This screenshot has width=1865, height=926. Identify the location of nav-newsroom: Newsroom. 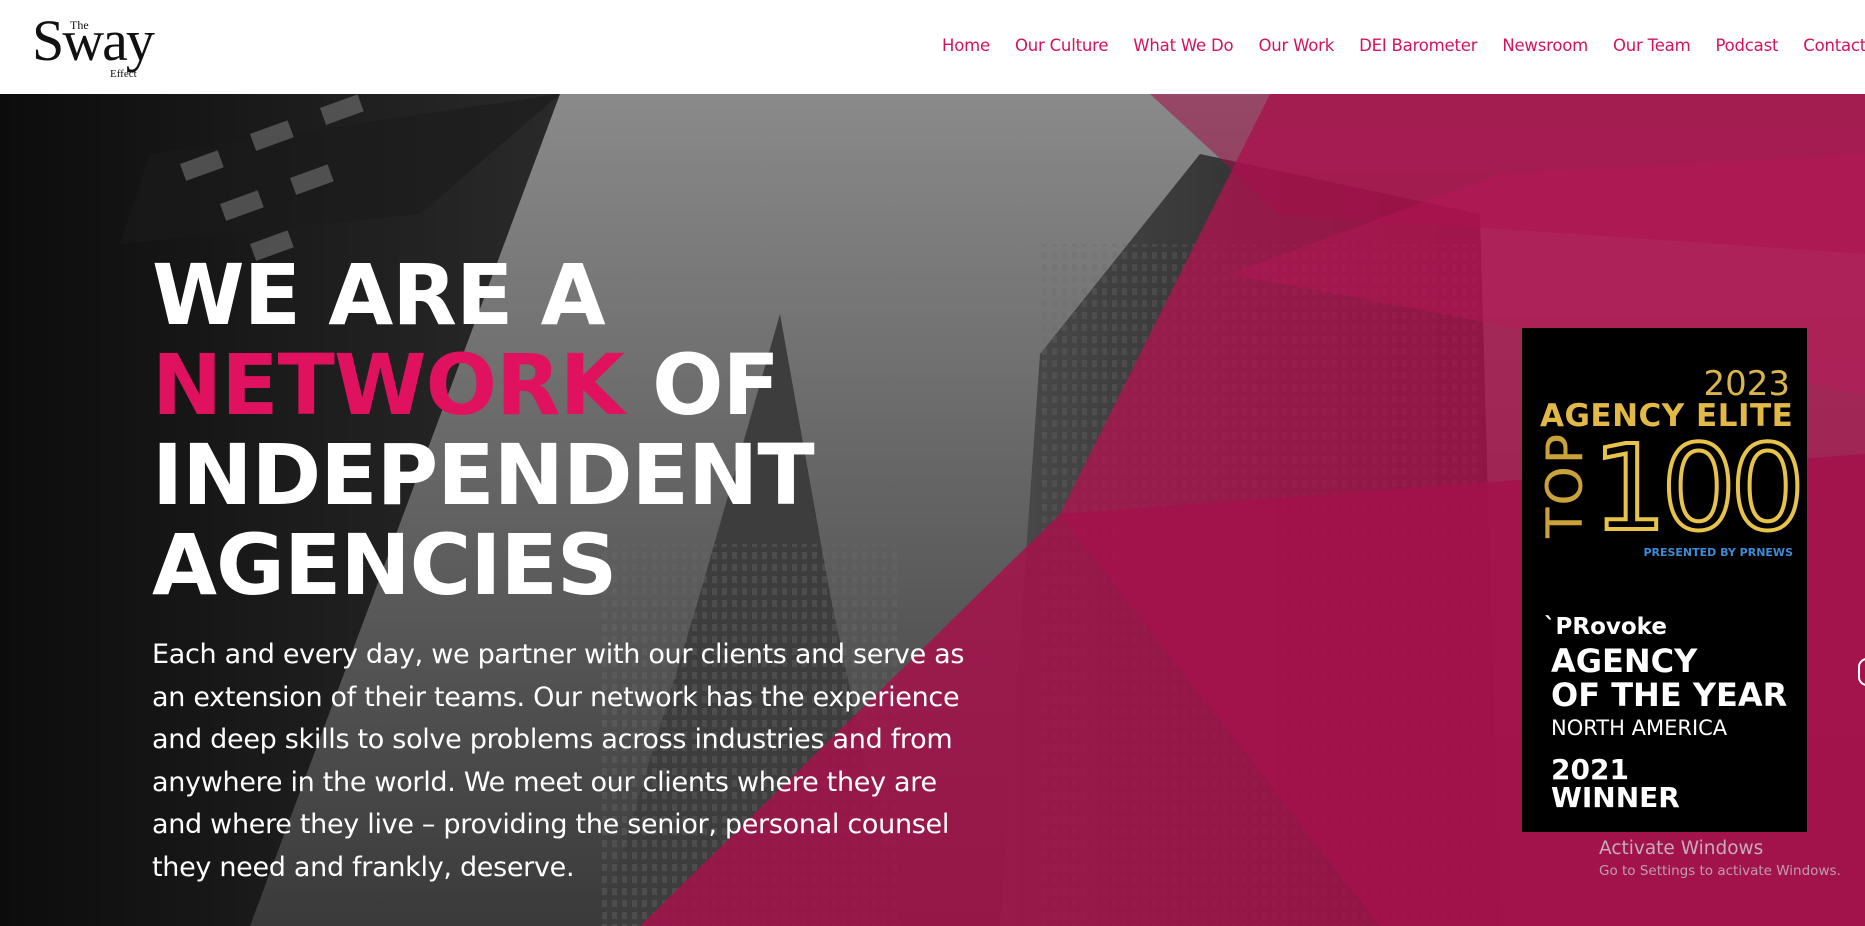
(1545, 45).